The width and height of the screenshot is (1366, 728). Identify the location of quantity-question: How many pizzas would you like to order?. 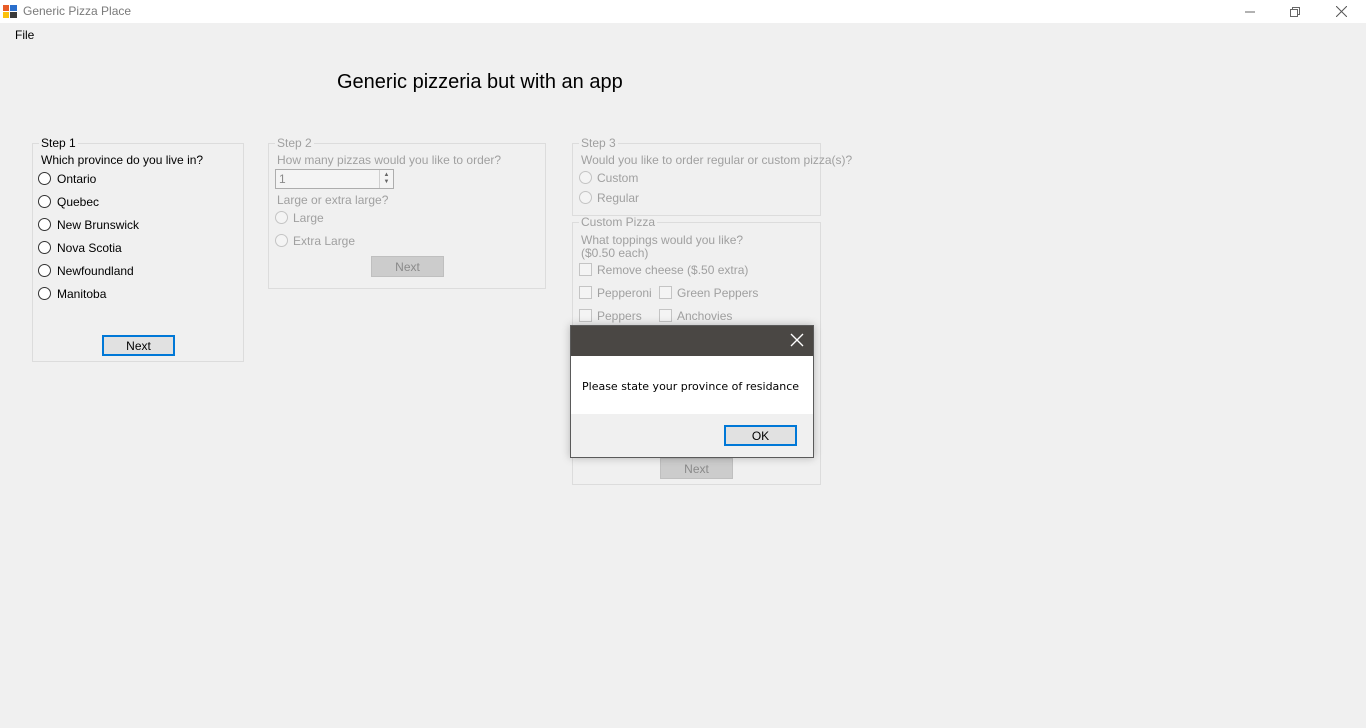
(389, 160).